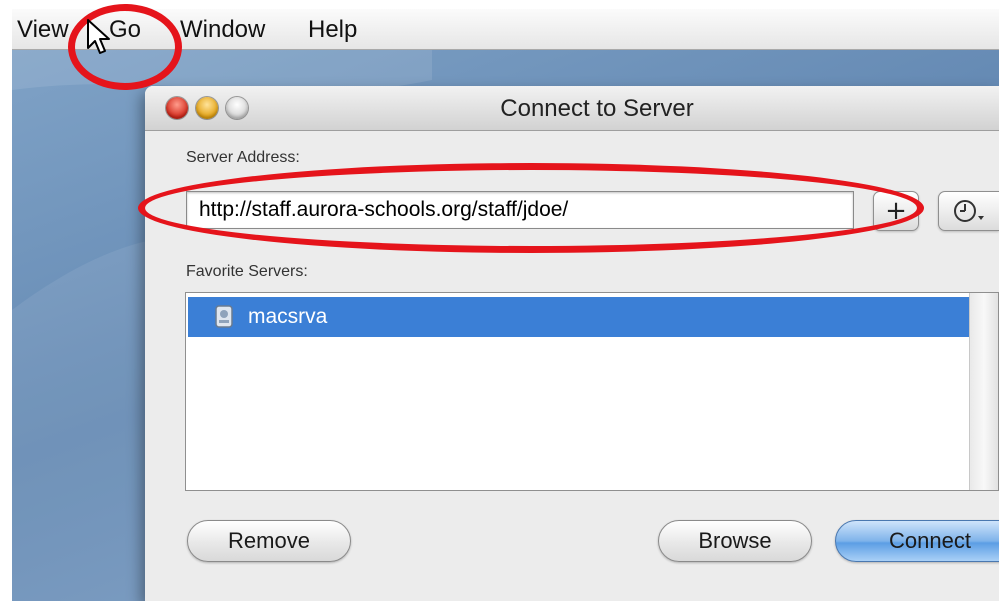  Describe the element at coordinates (597, 108) in the screenshot. I see `window-title: Connect to Server` at that location.